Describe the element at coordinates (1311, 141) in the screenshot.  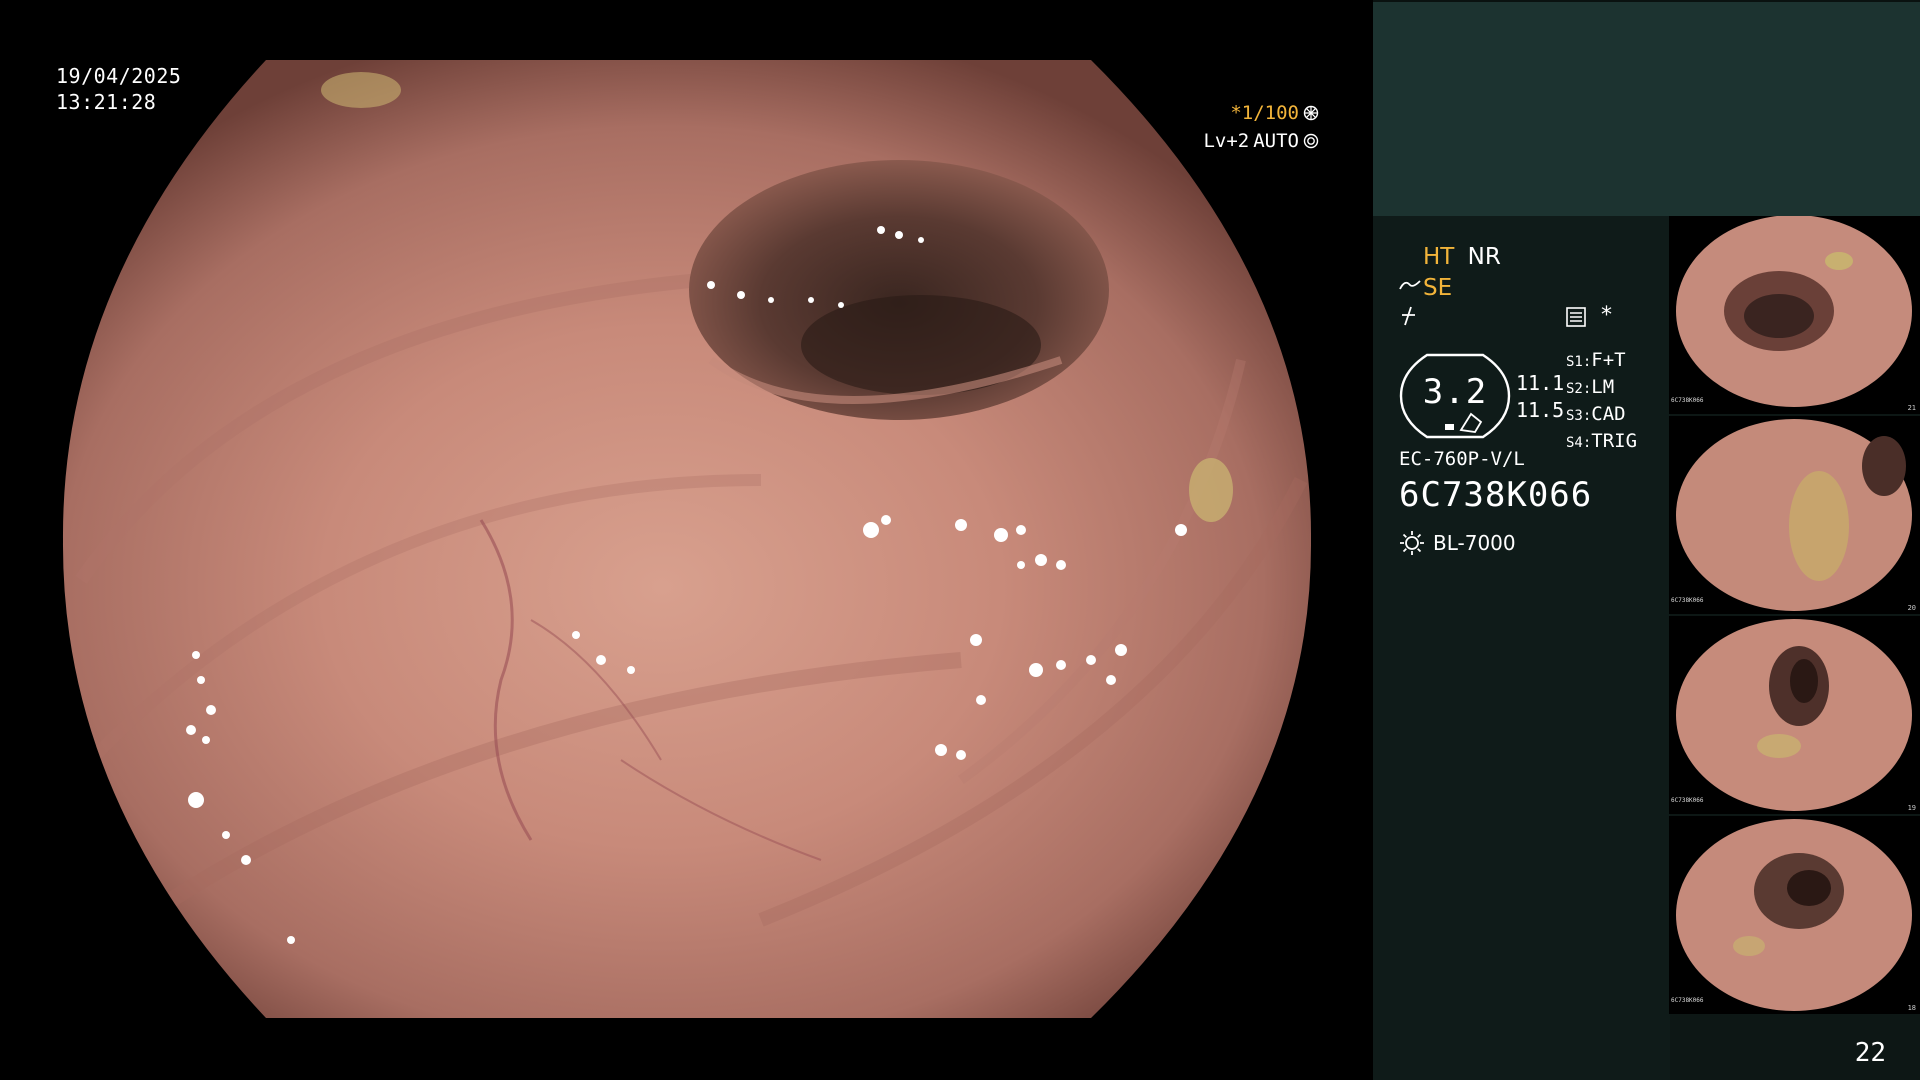
I see `iris-icon` at that location.